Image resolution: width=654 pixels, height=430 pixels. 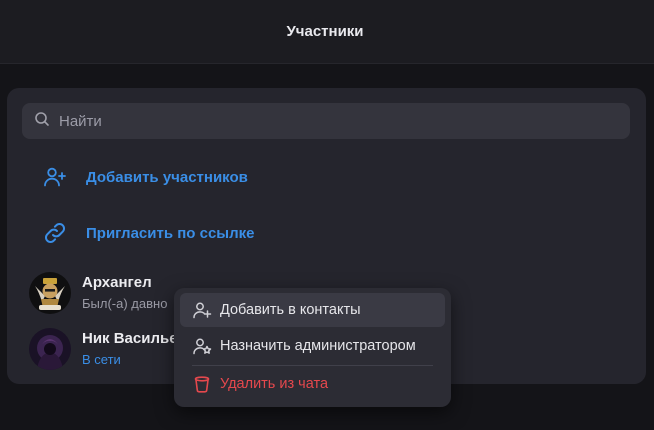 I want to click on menu-item-remove-from-chat: Удалить из чата, so click(x=312, y=384).